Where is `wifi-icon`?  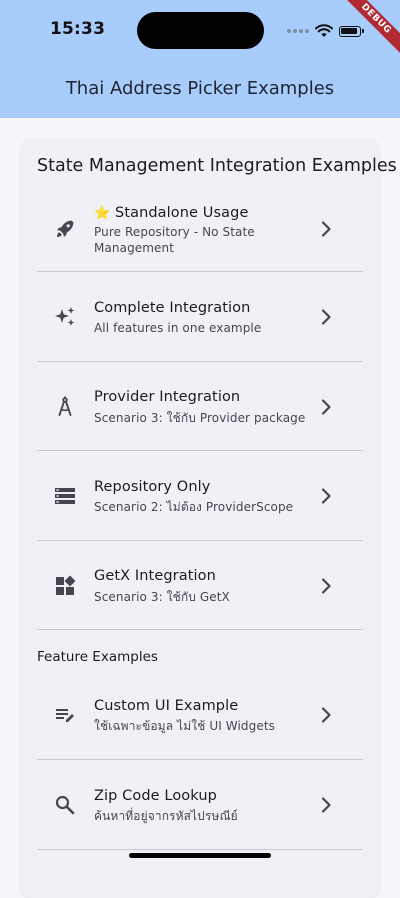 wifi-icon is located at coordinates (324, 30).